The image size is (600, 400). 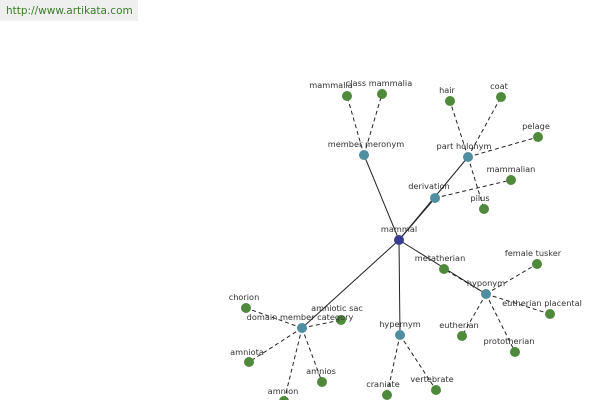 What do you see at coordinates (244, 297) in the screenshot?
I see `leaf-label-chorion: chorion` at bounding box center [244, 297].